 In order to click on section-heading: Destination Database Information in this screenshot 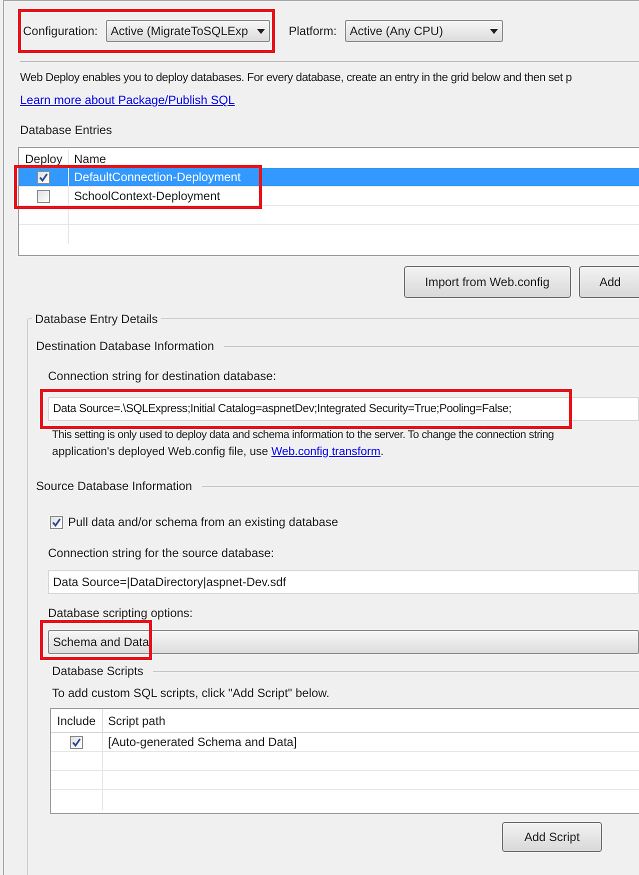, I will do `click(125, 347)`.